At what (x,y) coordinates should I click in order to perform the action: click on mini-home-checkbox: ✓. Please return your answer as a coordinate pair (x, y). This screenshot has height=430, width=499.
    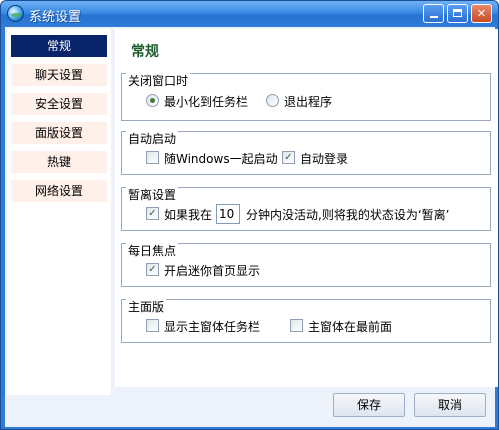
    Looking at the image, I should click on (152, 269).